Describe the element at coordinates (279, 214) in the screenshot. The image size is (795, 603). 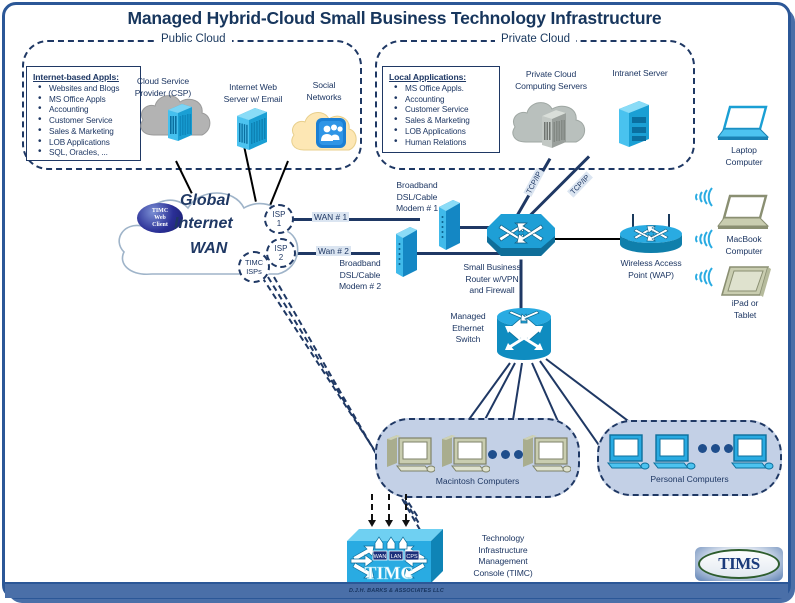
I see `isp1-line1: ISP` at that location.